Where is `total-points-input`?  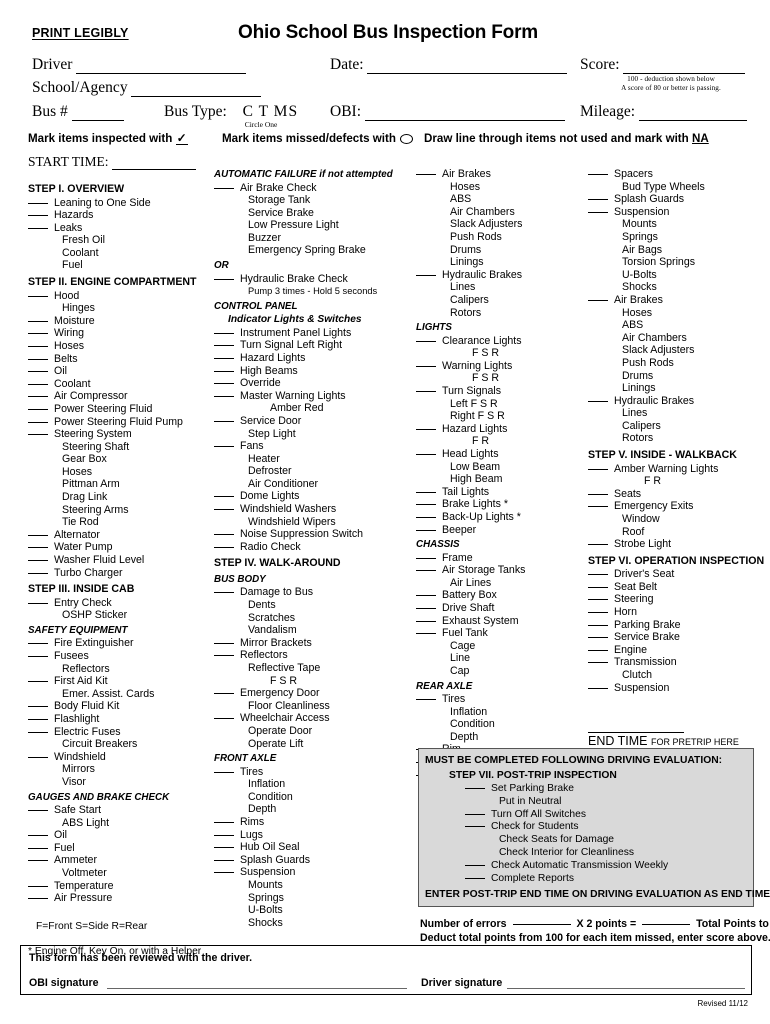
total-points-input is located at coordinates (666, 924).